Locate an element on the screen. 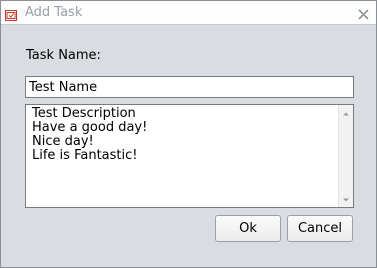  close-icon is located at coordinates (363, 13).